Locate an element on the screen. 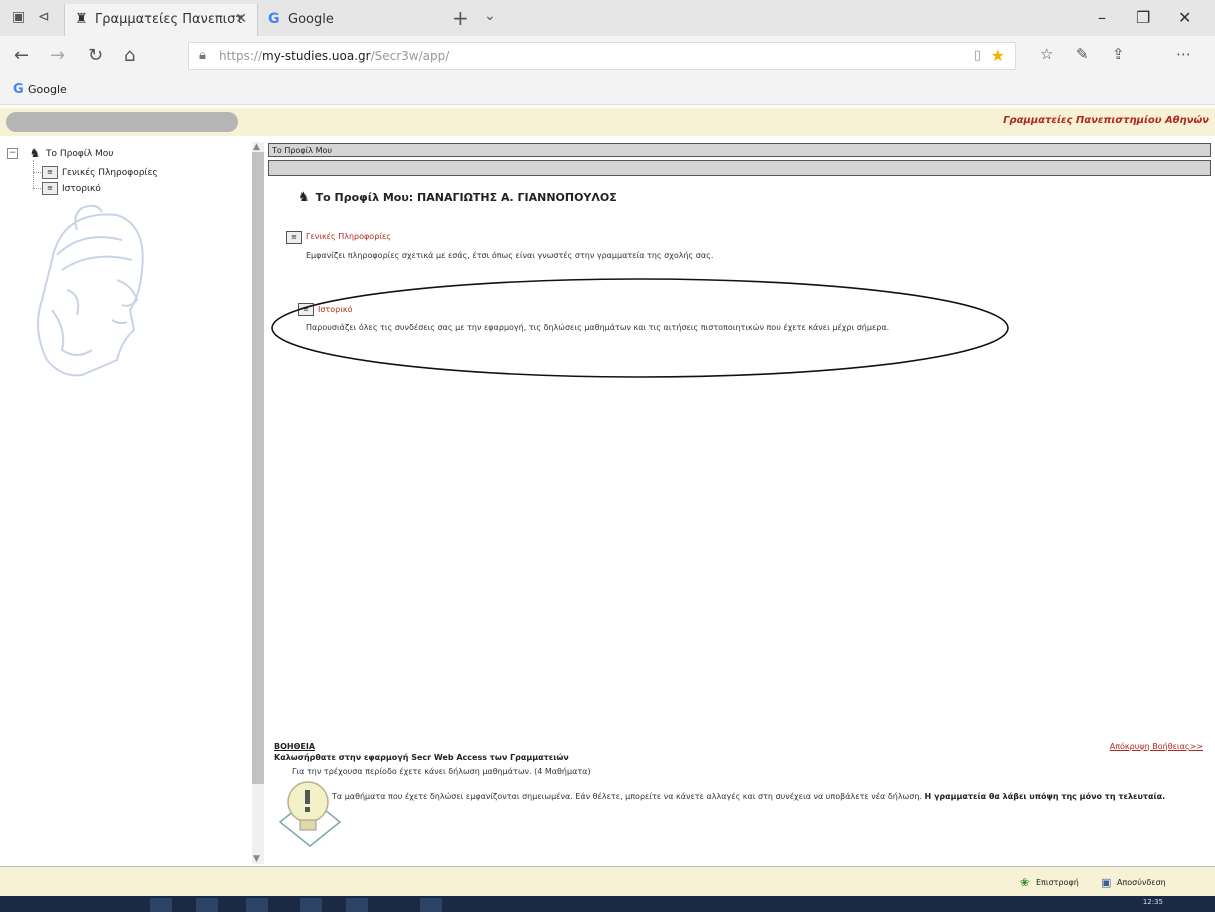  set-aside-tabs-icon: ⊲ is located at coordinates (44, 17).